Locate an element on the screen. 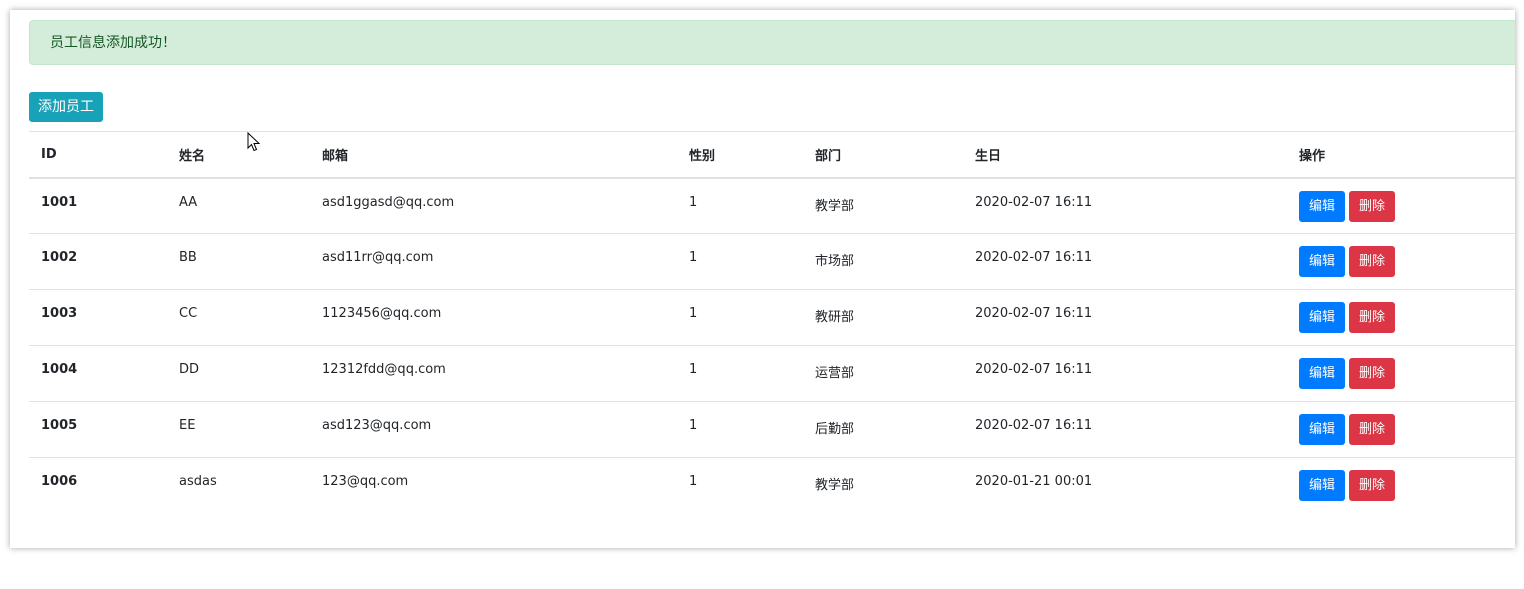  success-alert-text: 员工信息添加成功！ is located at coordinates (113, 43).